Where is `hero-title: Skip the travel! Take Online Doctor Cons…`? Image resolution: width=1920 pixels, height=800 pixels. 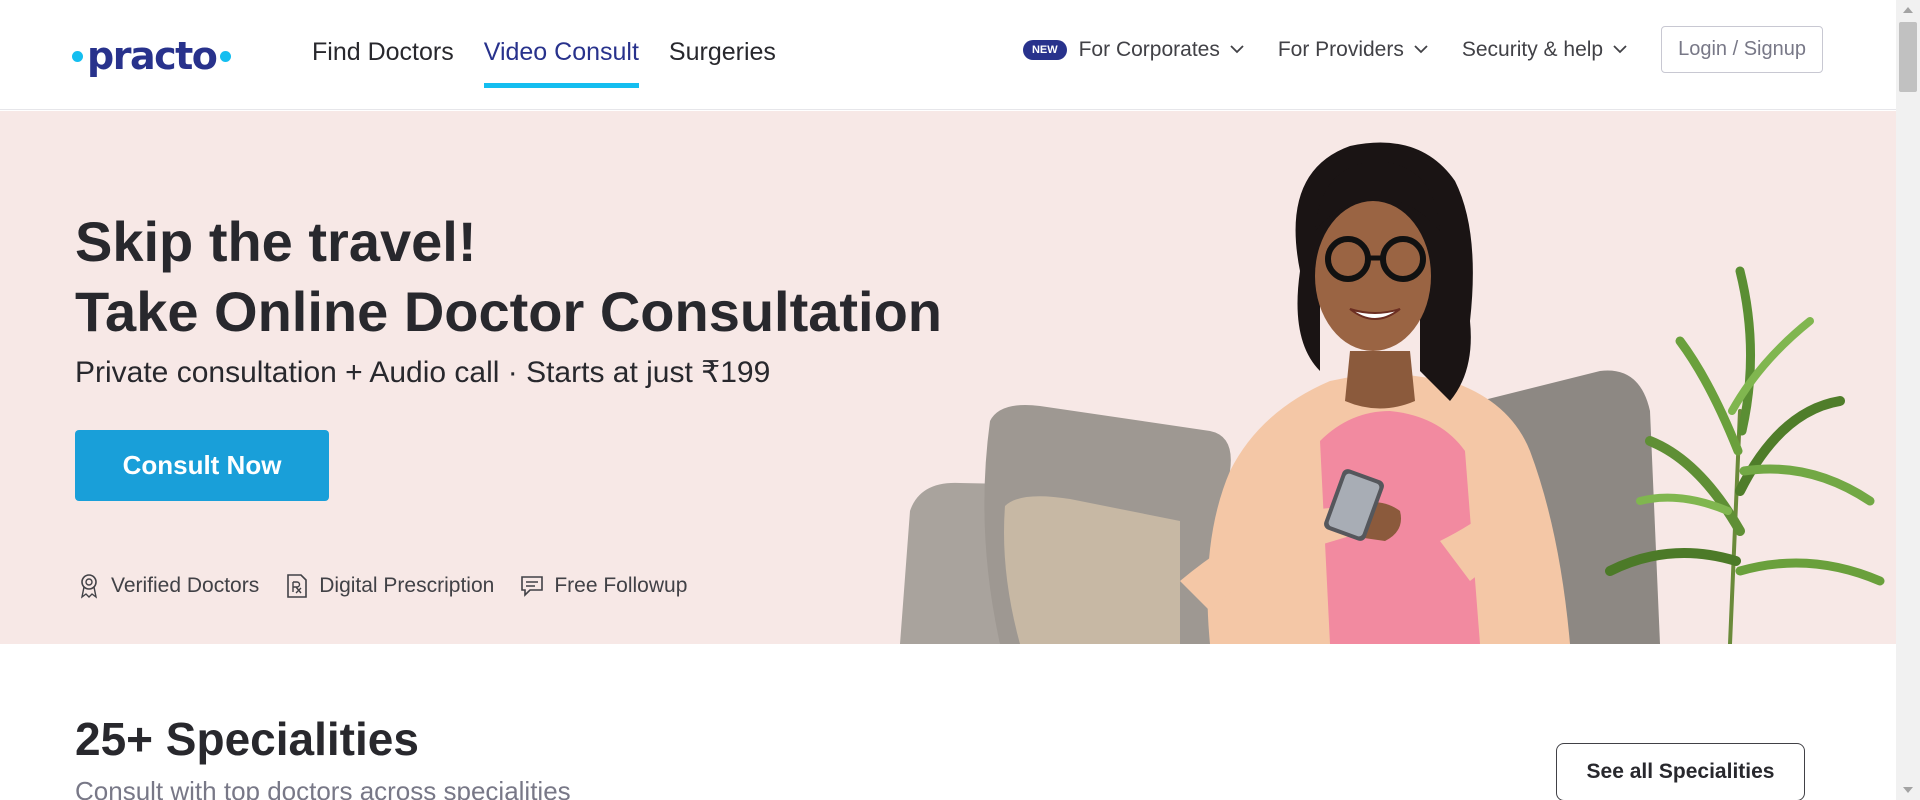
hero-title: Skip the travel! Take Online Doctor Cons… is located at coordinates (508, 277).